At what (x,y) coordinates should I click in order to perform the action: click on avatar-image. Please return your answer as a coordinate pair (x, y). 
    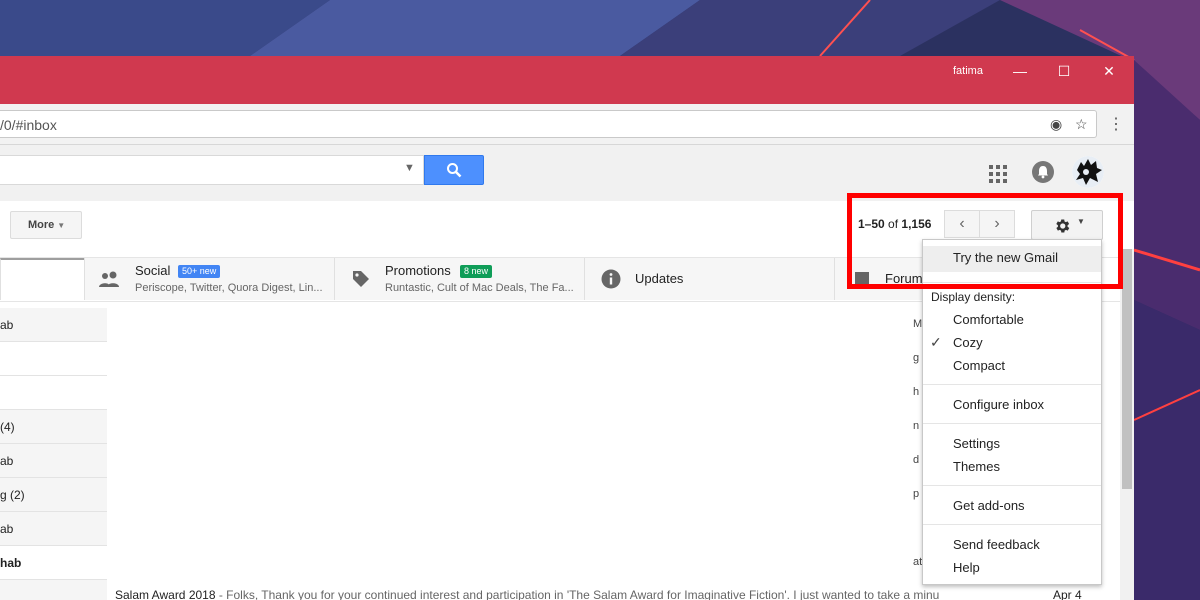
    Looking at the image, I should click on (1088, 172).